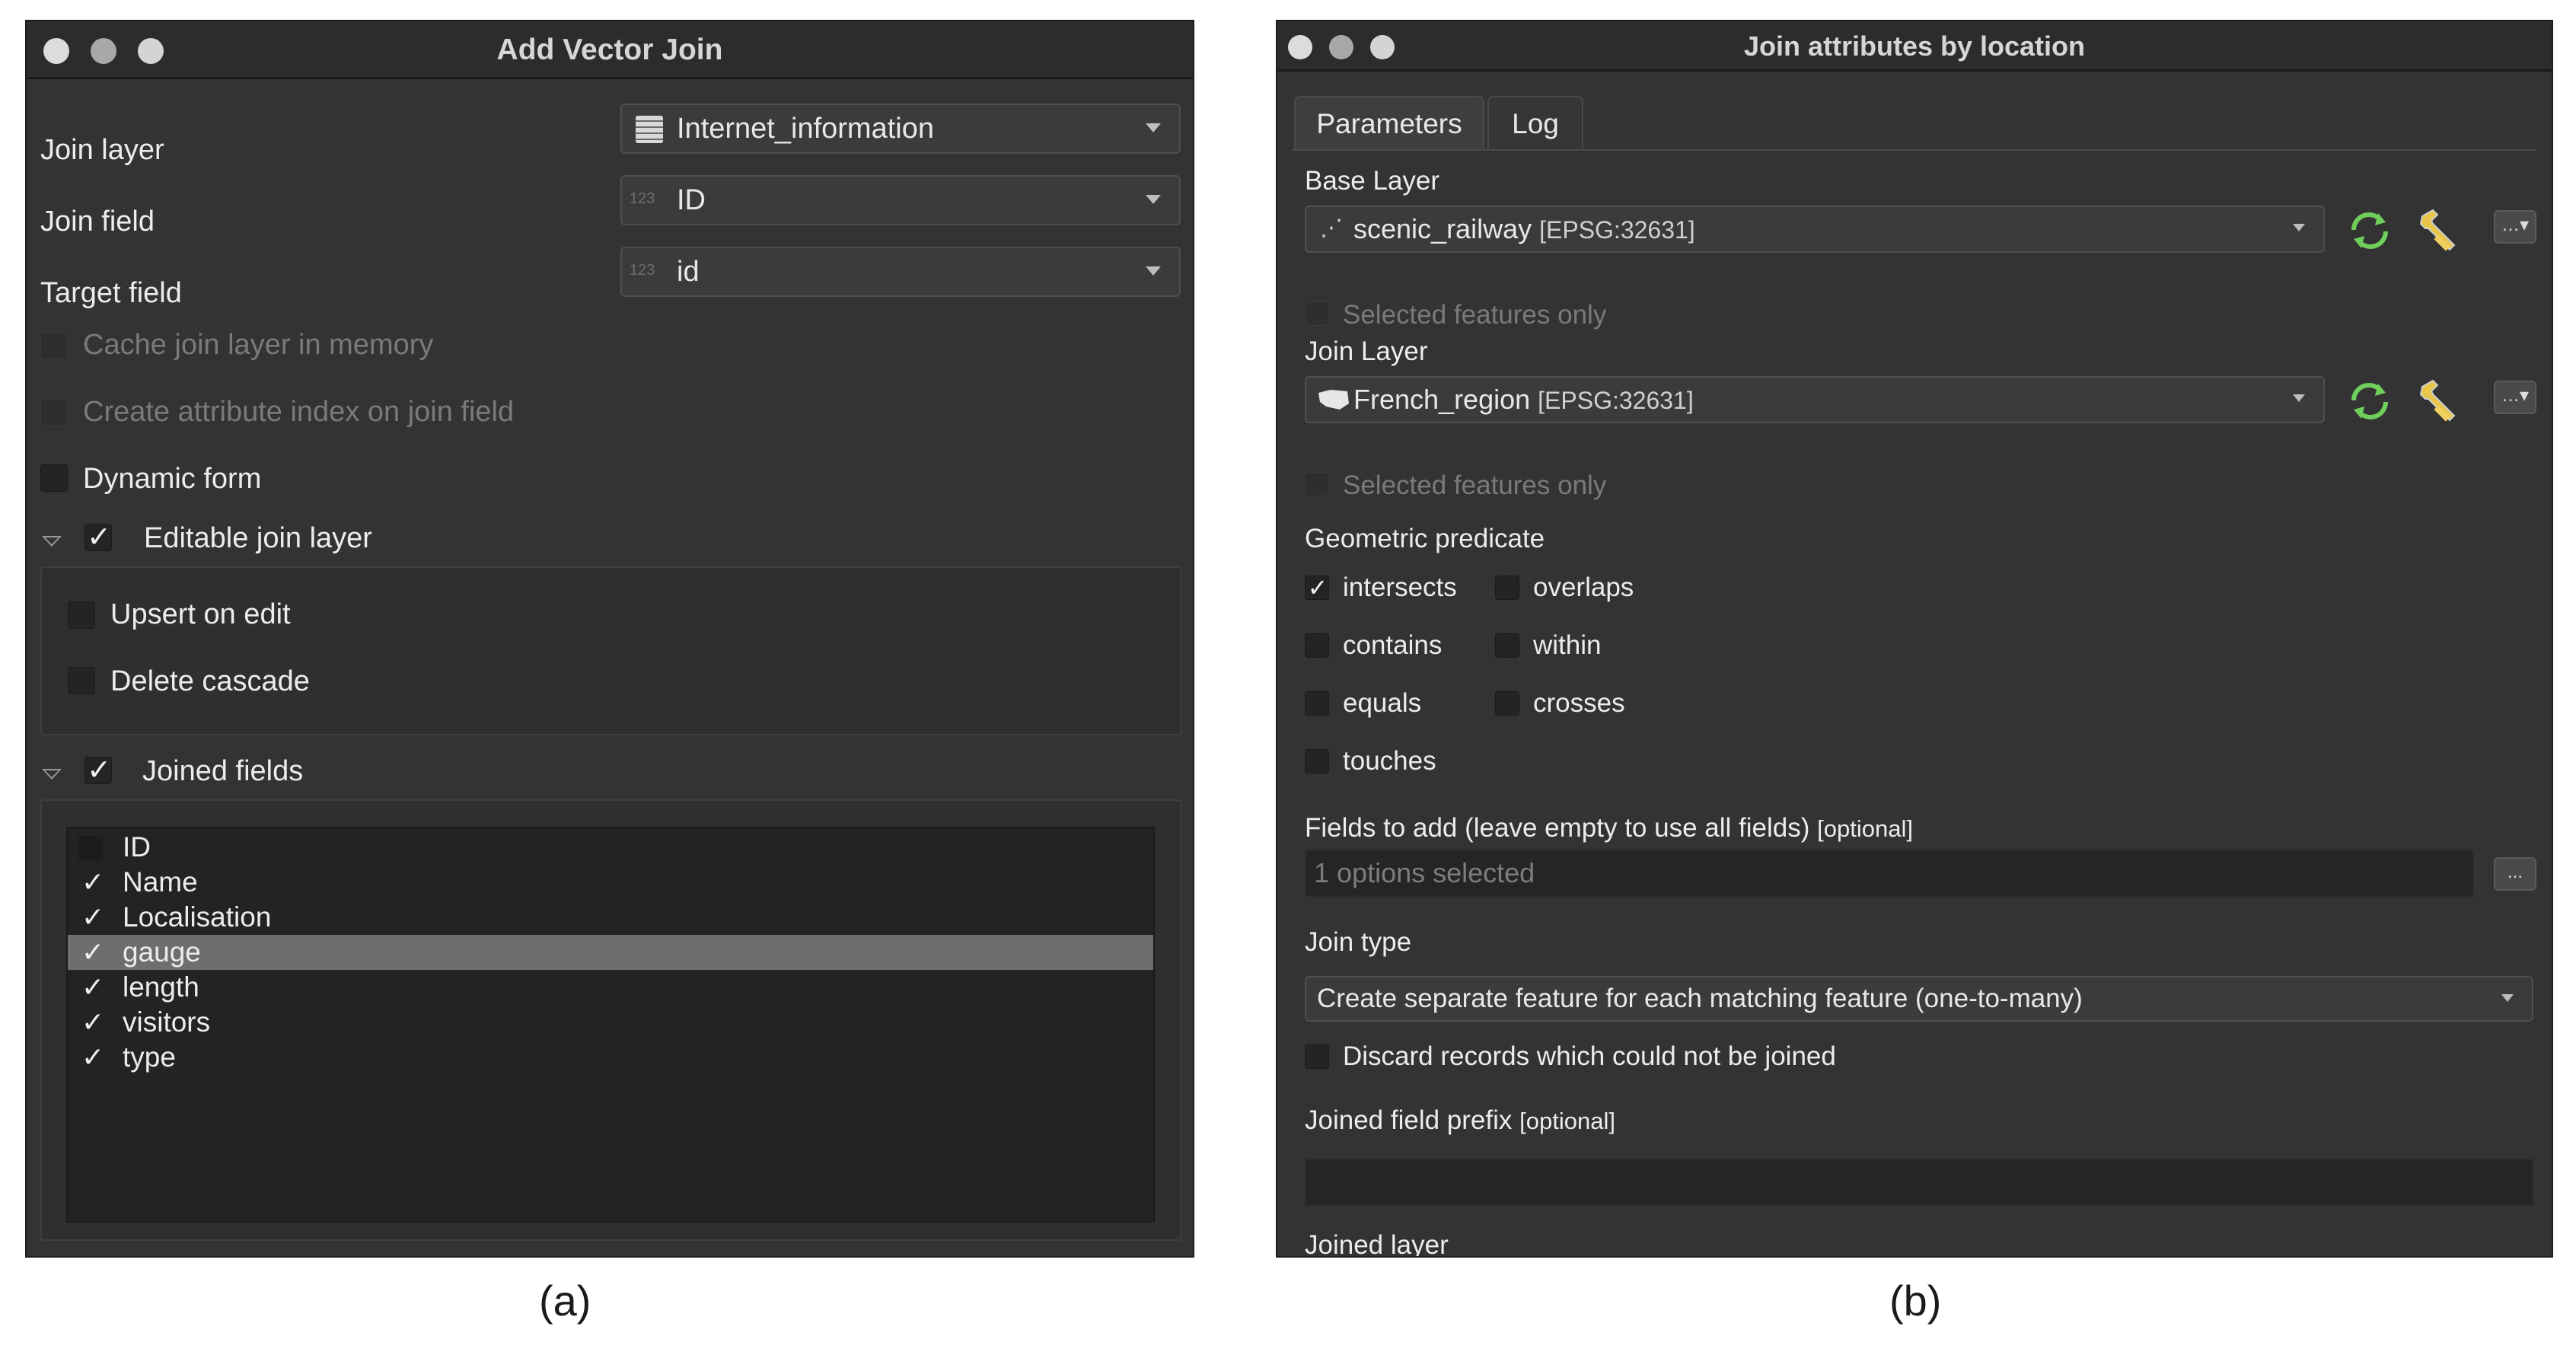 The image size is (2576, 1352). What do you see at coordinates (1815, 229) in the screenshot?
I see `base-layer-select: ⋰ scenic_railway [EPSG:32631]` at bounding box center [1815, 229].